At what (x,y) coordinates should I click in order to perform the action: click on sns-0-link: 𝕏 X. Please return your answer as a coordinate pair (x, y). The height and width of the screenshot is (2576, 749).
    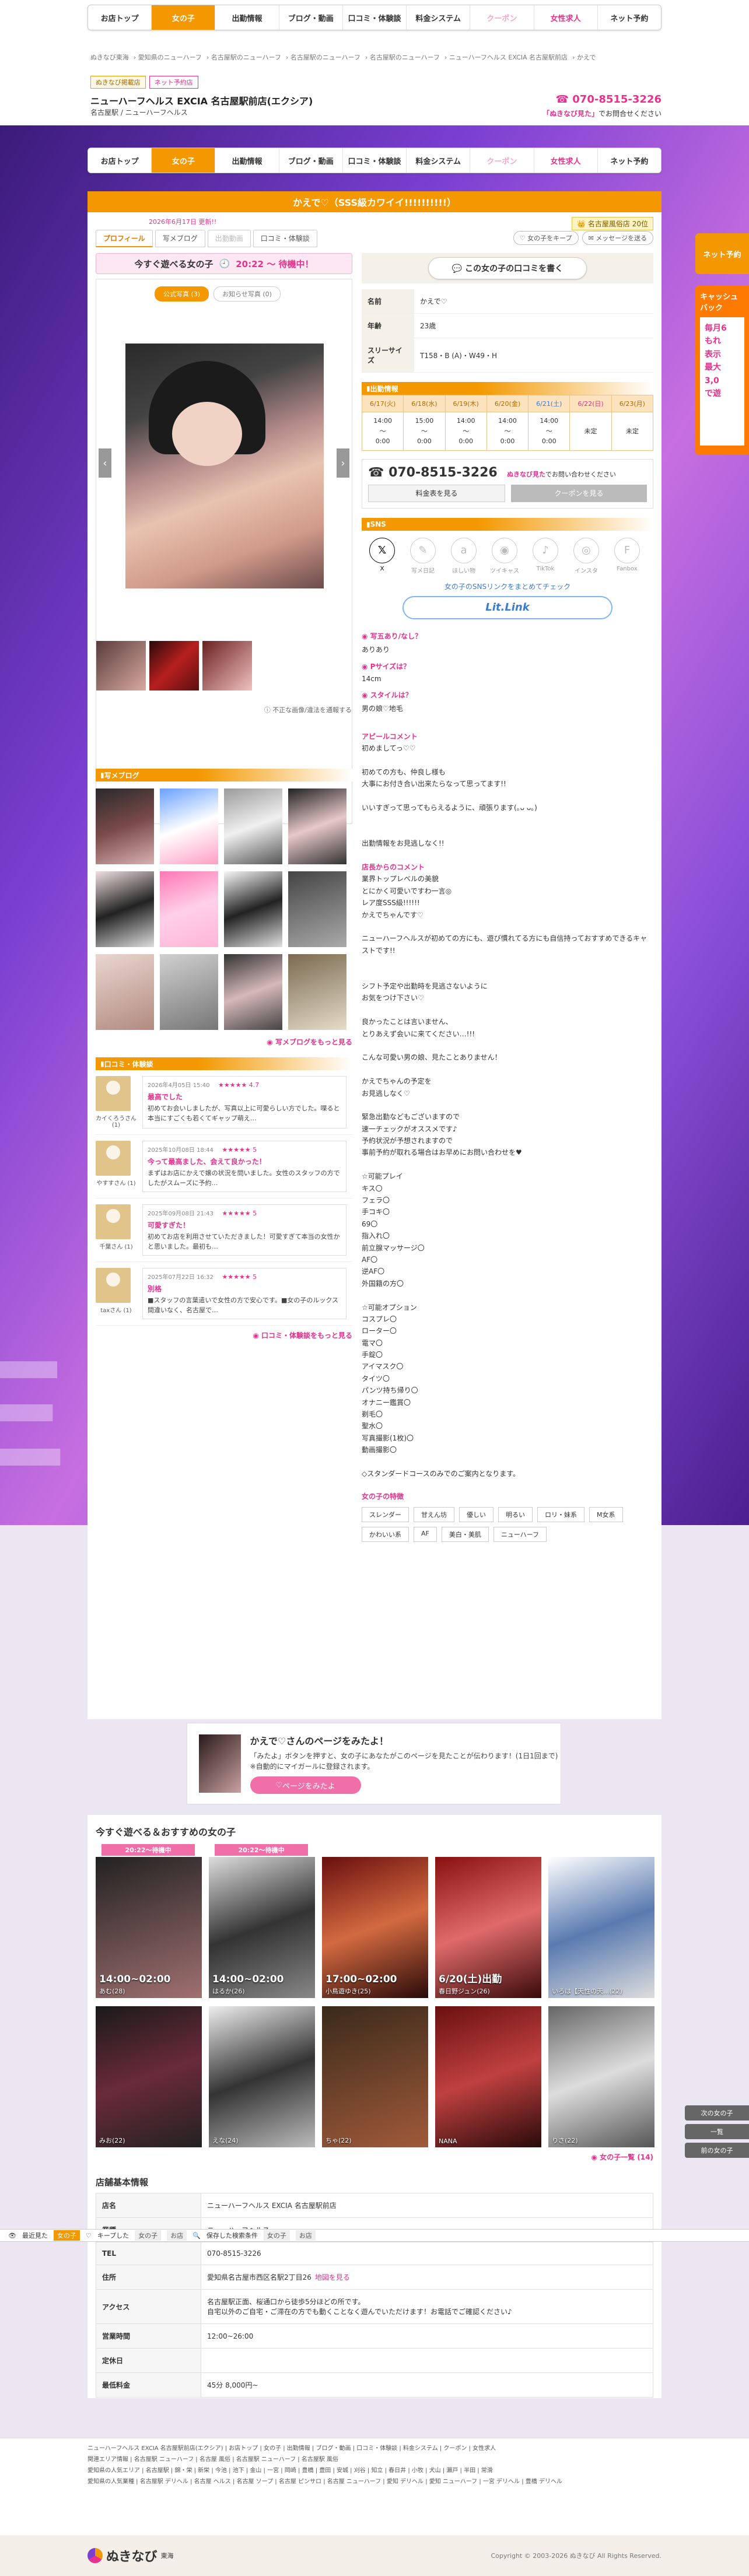
    Looking at the image, I should click on (382, 555).